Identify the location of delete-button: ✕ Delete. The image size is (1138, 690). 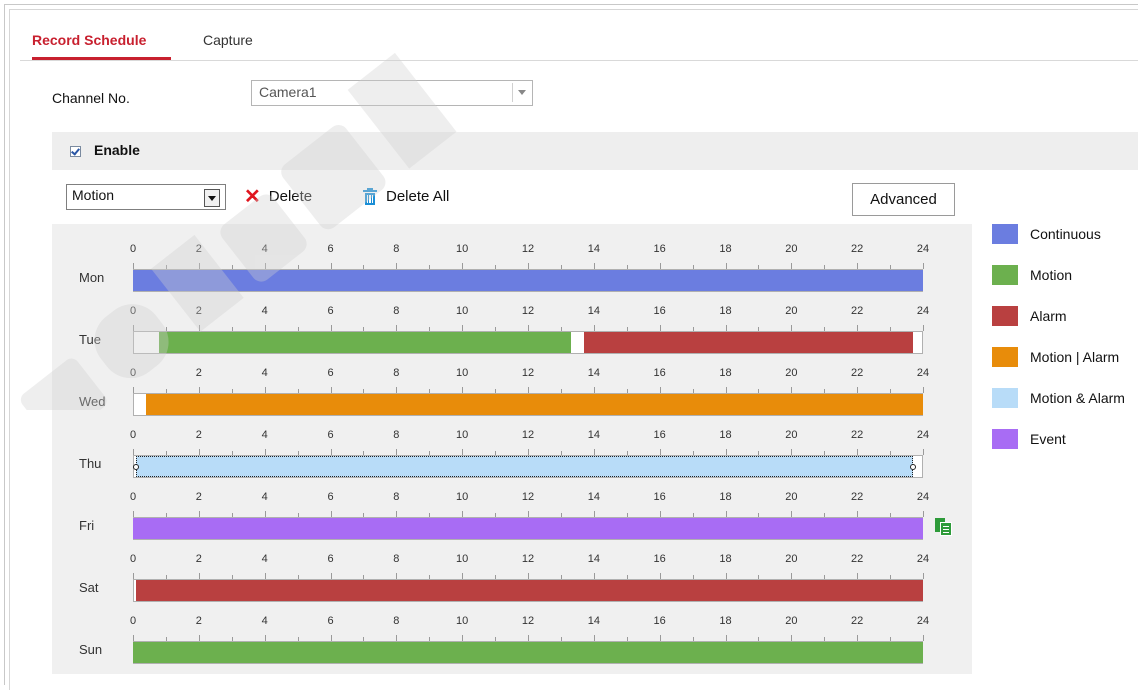
(278, 197).